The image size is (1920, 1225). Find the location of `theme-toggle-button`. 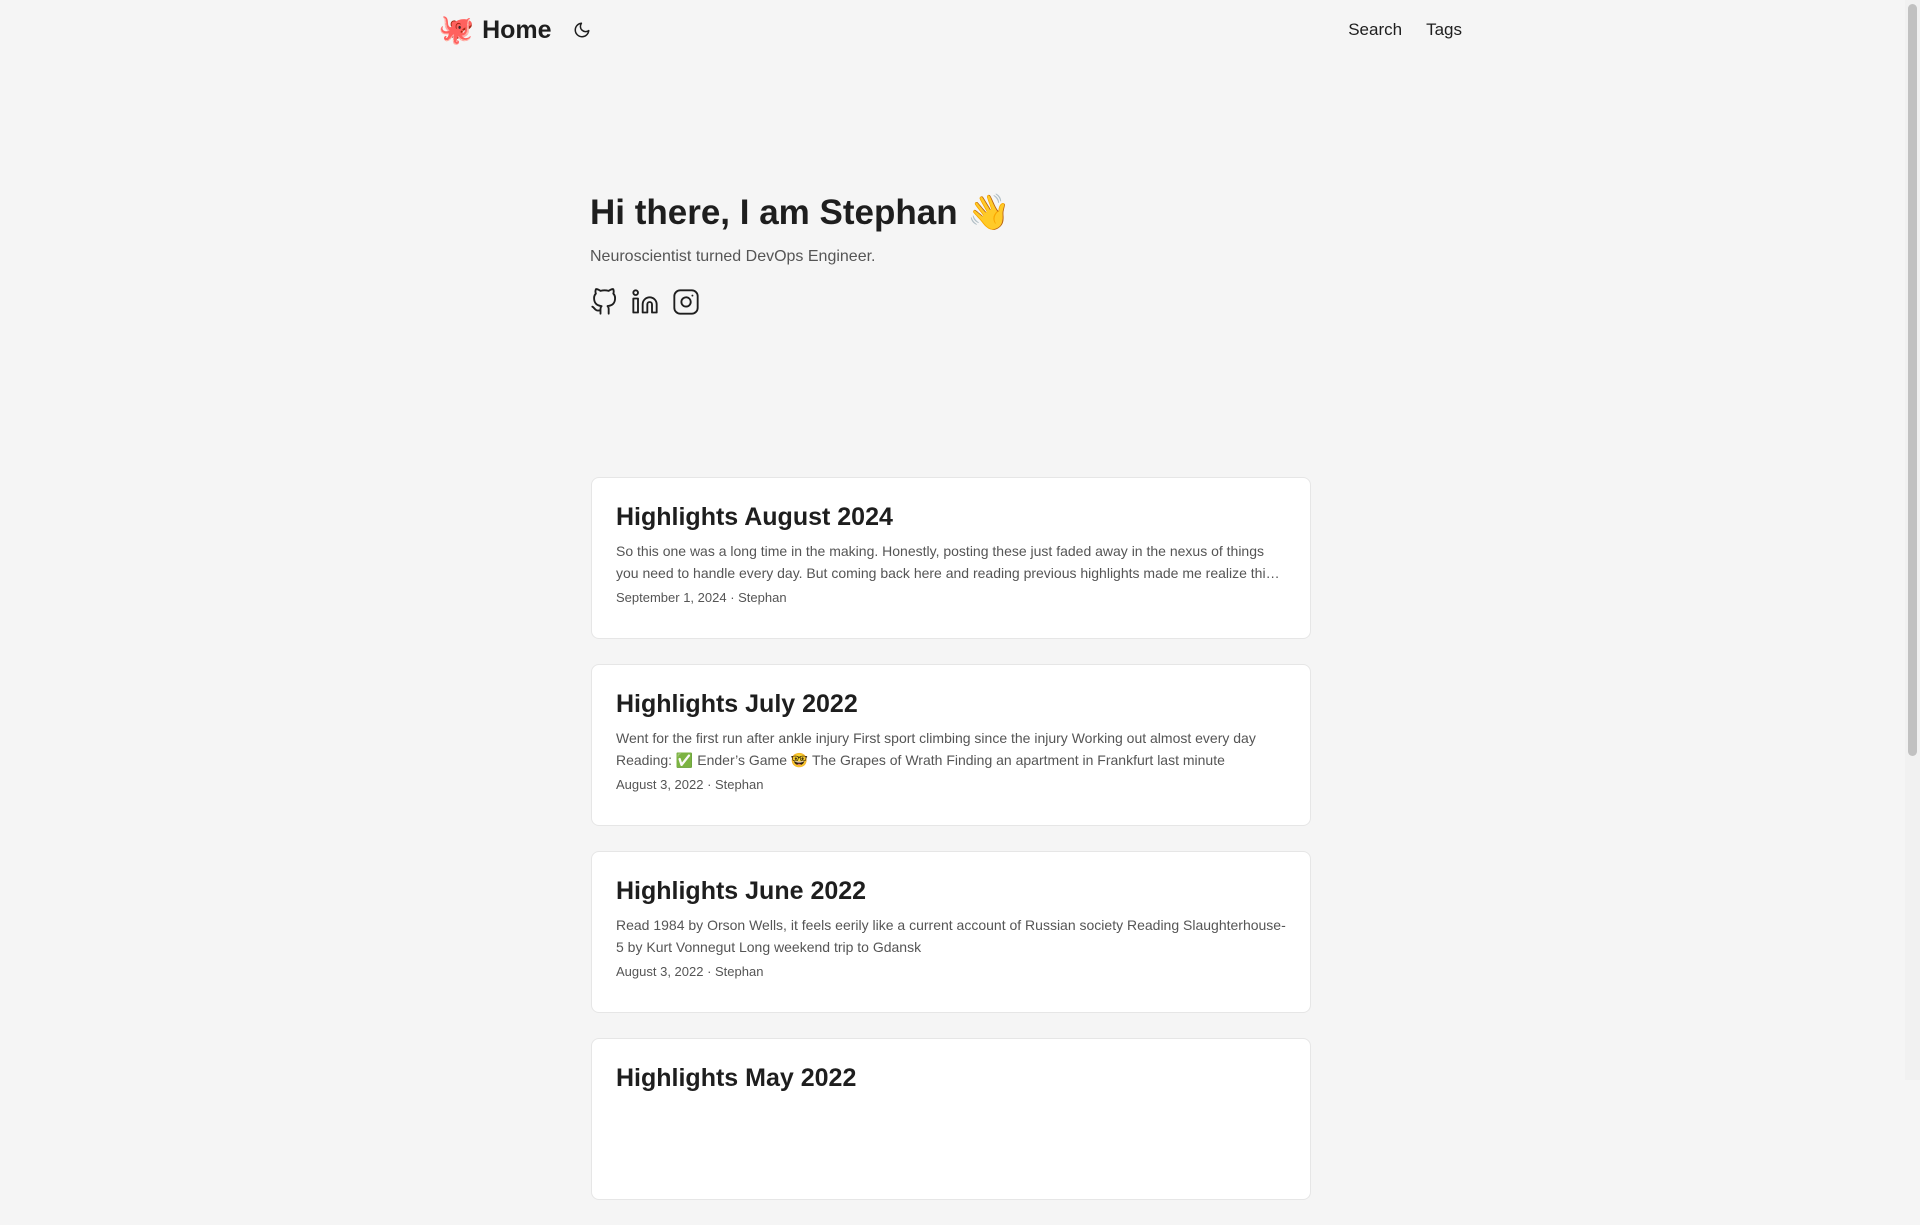

theme-toggle-button is located at coordinates (582, 30).